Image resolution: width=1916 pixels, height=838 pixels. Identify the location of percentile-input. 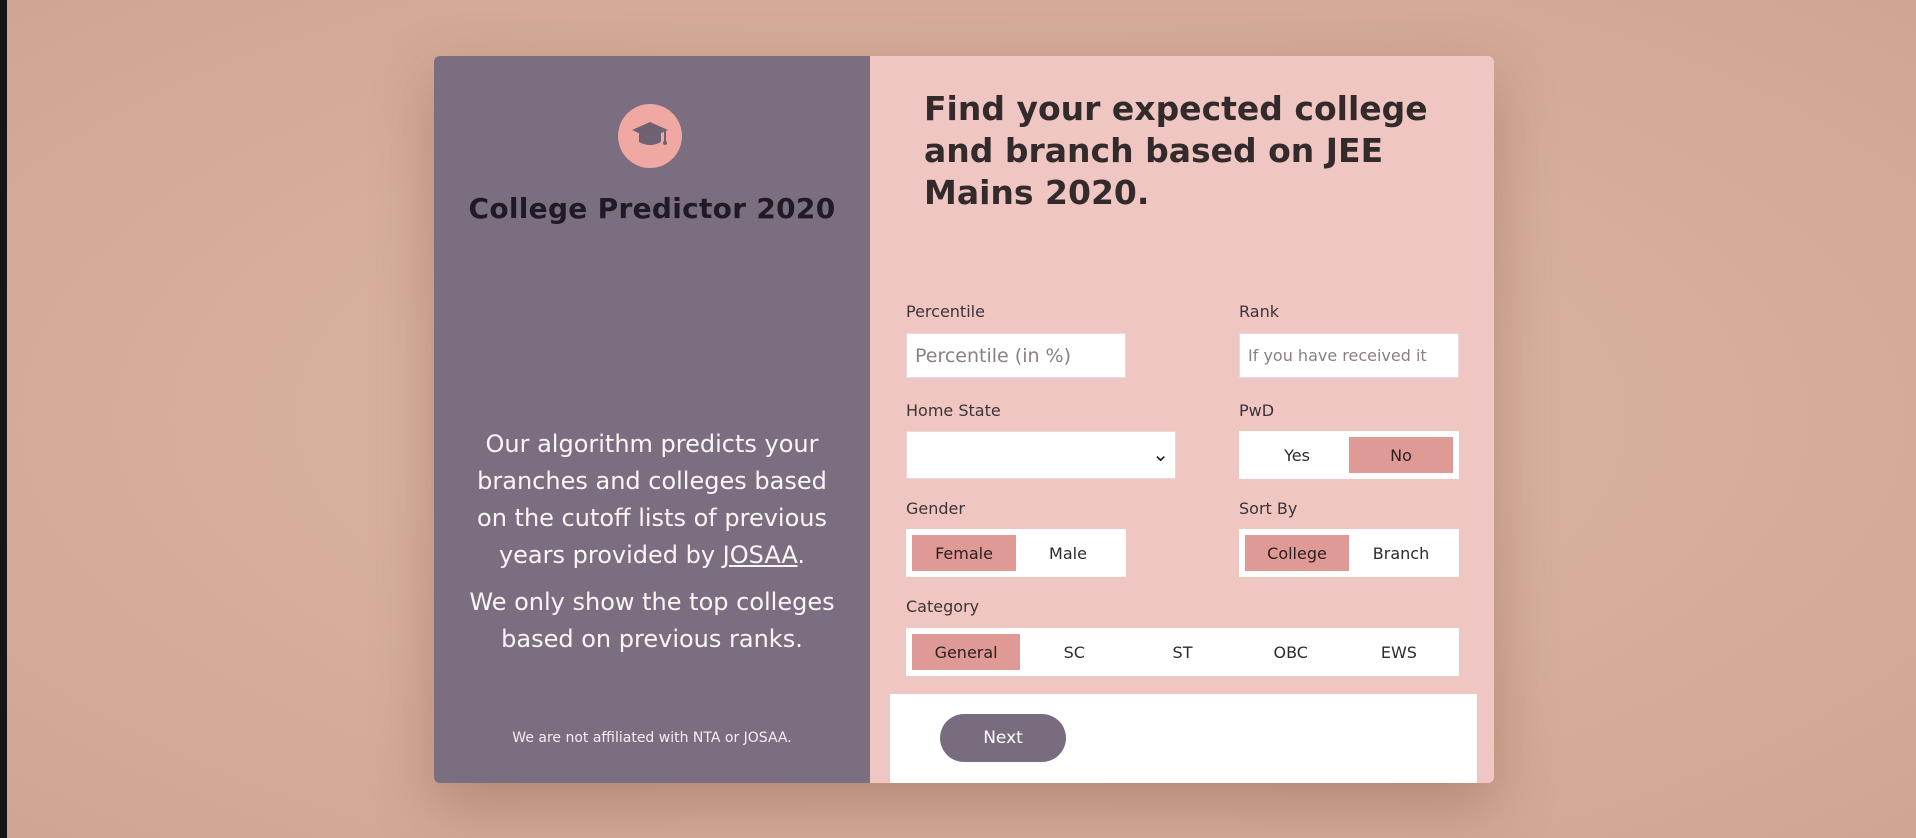
(1016, 355).